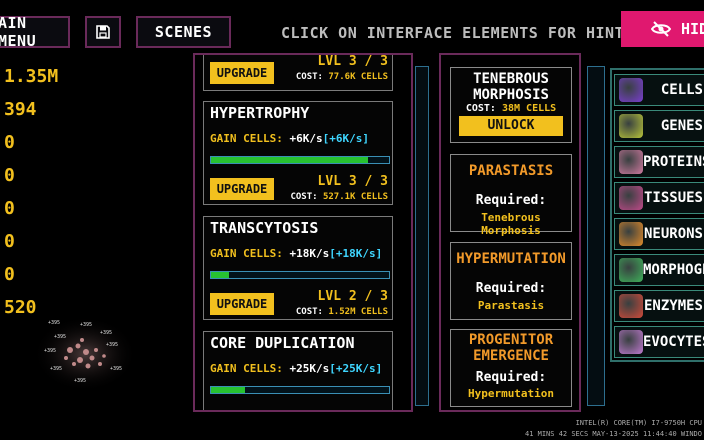 This screenshot has width=704, height=440. What do you see at coordinates (631, 234) in the screenshot?
I see `neuron-icon` at bounding box center [631, 234].